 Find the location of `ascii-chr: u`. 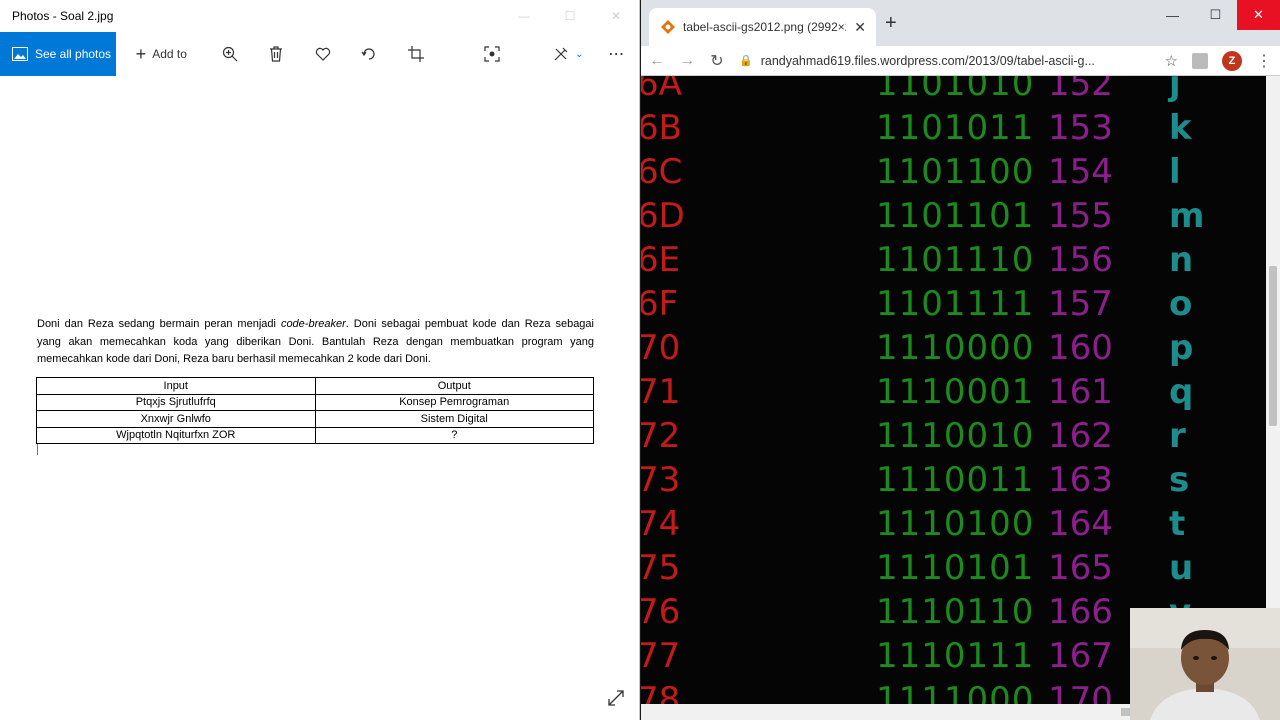

ascii-chr: u is located at coordinates (1181, 568).